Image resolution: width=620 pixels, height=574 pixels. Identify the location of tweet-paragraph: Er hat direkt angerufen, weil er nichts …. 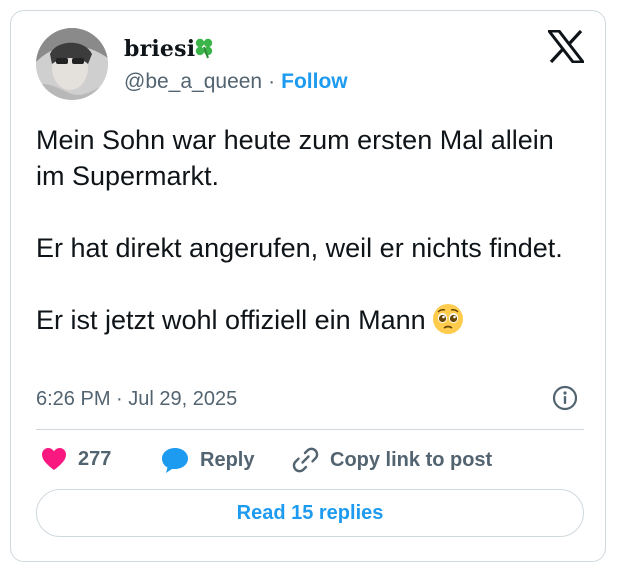
(299, 248).